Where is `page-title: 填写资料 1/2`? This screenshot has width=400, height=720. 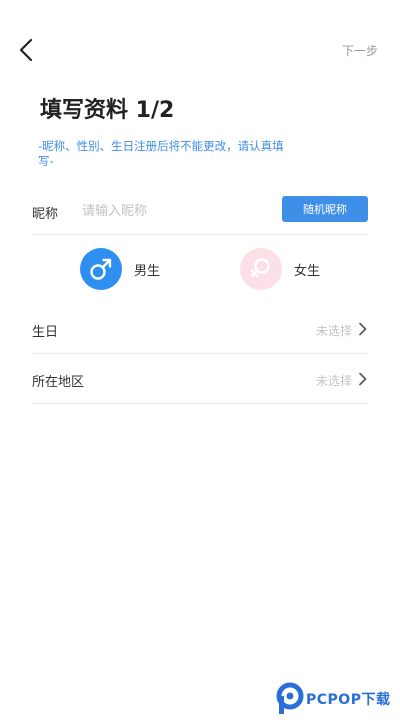 page-title: 填写资料 1/2 is located at coordinates (107, 110).